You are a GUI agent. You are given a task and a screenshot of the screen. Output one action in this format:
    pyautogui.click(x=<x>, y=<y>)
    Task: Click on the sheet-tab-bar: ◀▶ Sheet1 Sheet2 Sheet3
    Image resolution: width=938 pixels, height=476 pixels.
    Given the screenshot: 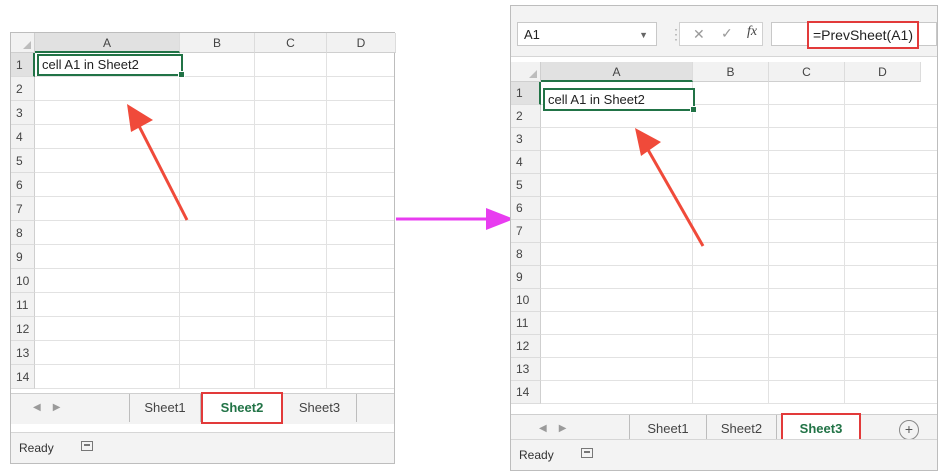 What is the action you would take?
    pyautogui.click(x=202, y=408)
    